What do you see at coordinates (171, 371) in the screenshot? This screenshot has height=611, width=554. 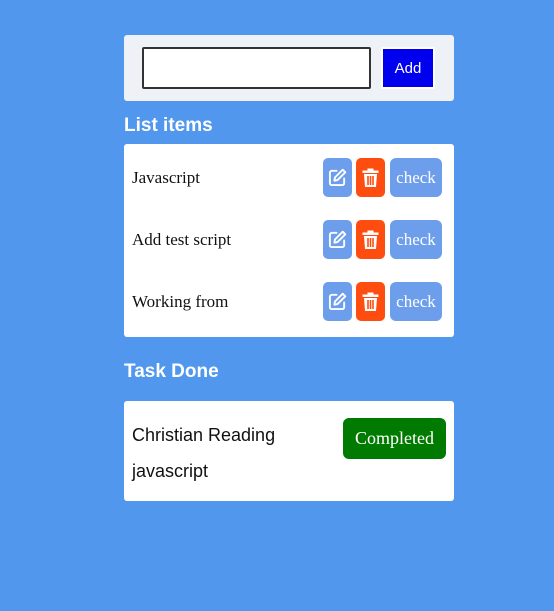 I see `task-done-heading: Task Done` at bounding box center [171, 371].